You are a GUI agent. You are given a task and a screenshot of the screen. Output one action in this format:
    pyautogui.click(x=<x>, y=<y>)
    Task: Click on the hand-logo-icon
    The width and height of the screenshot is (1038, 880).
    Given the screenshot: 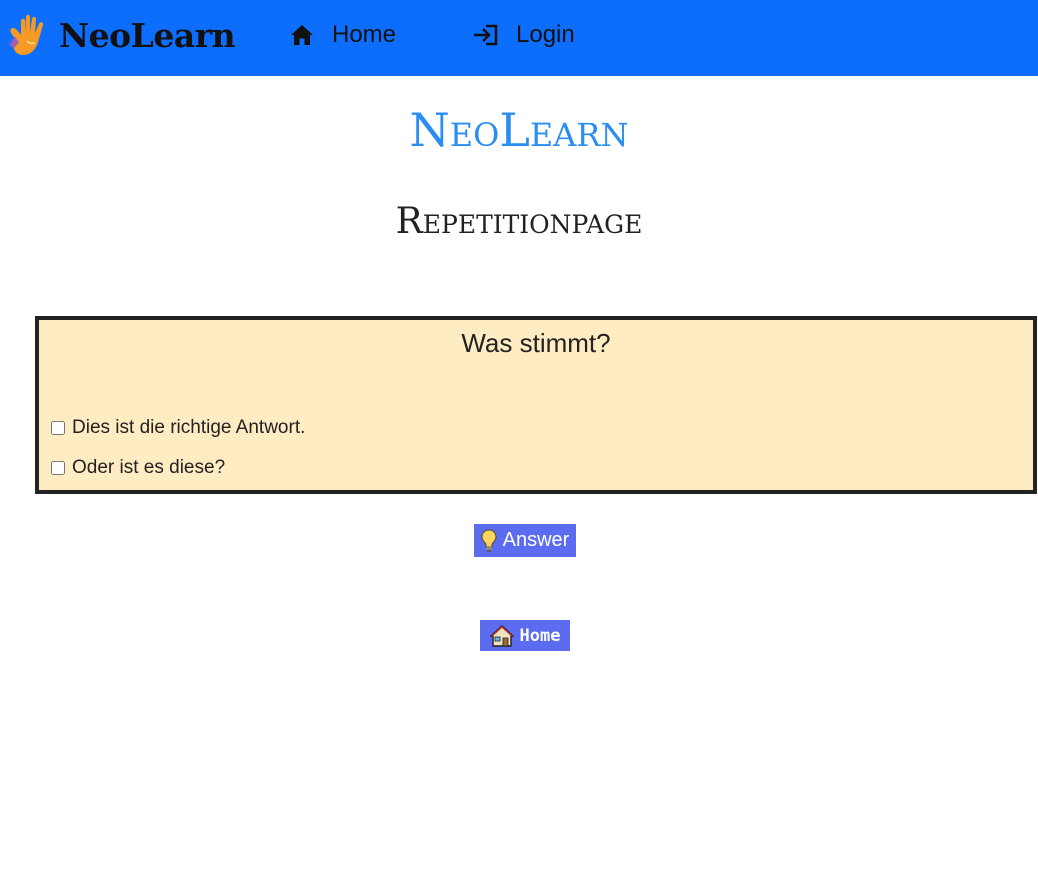 What is the action you would take?
    pyautogui.click(x=26, y=34)
    